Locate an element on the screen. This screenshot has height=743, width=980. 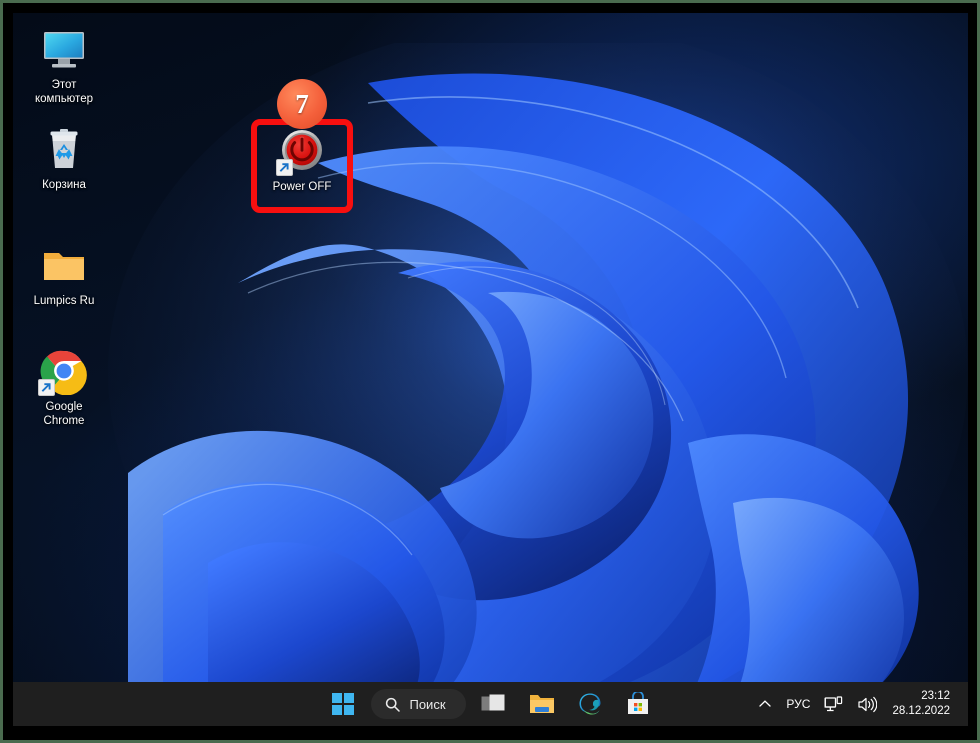
volume-icon is located at coordinates (868, 704).